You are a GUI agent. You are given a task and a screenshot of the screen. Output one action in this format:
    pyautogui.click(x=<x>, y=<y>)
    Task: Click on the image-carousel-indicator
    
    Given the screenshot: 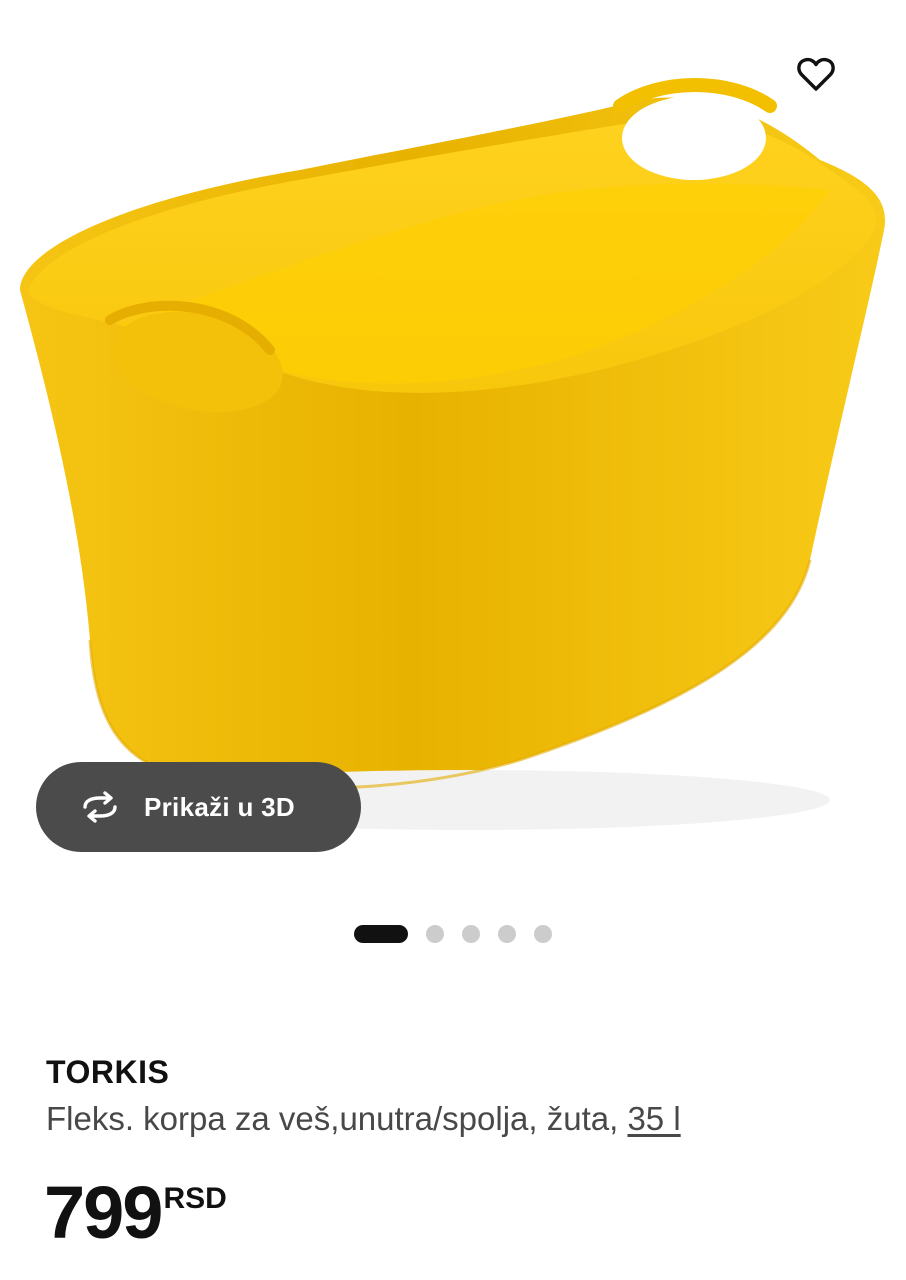 What is the action you would take?
    pyautogui.click(x=462, y=934)
    